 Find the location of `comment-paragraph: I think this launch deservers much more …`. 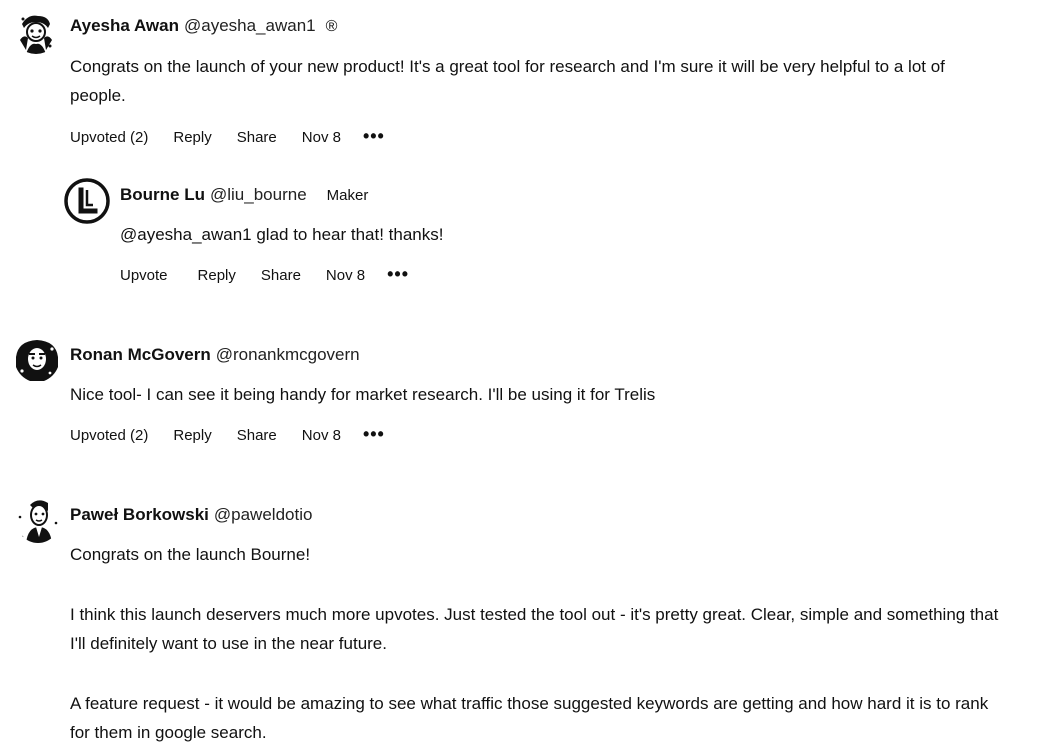

comment-paragraph: I think this launch deservers much more … is located at coordinates (534, 629).